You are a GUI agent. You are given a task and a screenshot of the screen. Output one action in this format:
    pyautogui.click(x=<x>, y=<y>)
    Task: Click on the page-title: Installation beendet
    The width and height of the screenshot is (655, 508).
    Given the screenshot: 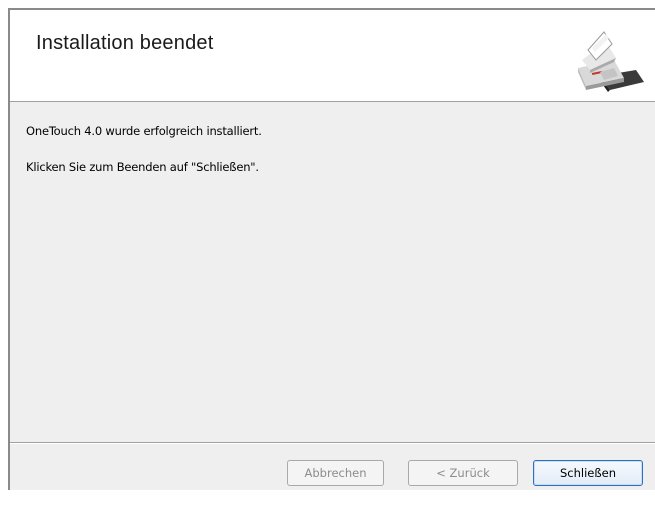 What is the action you would take?
    pyautogui.click(x=125, y=43)
    